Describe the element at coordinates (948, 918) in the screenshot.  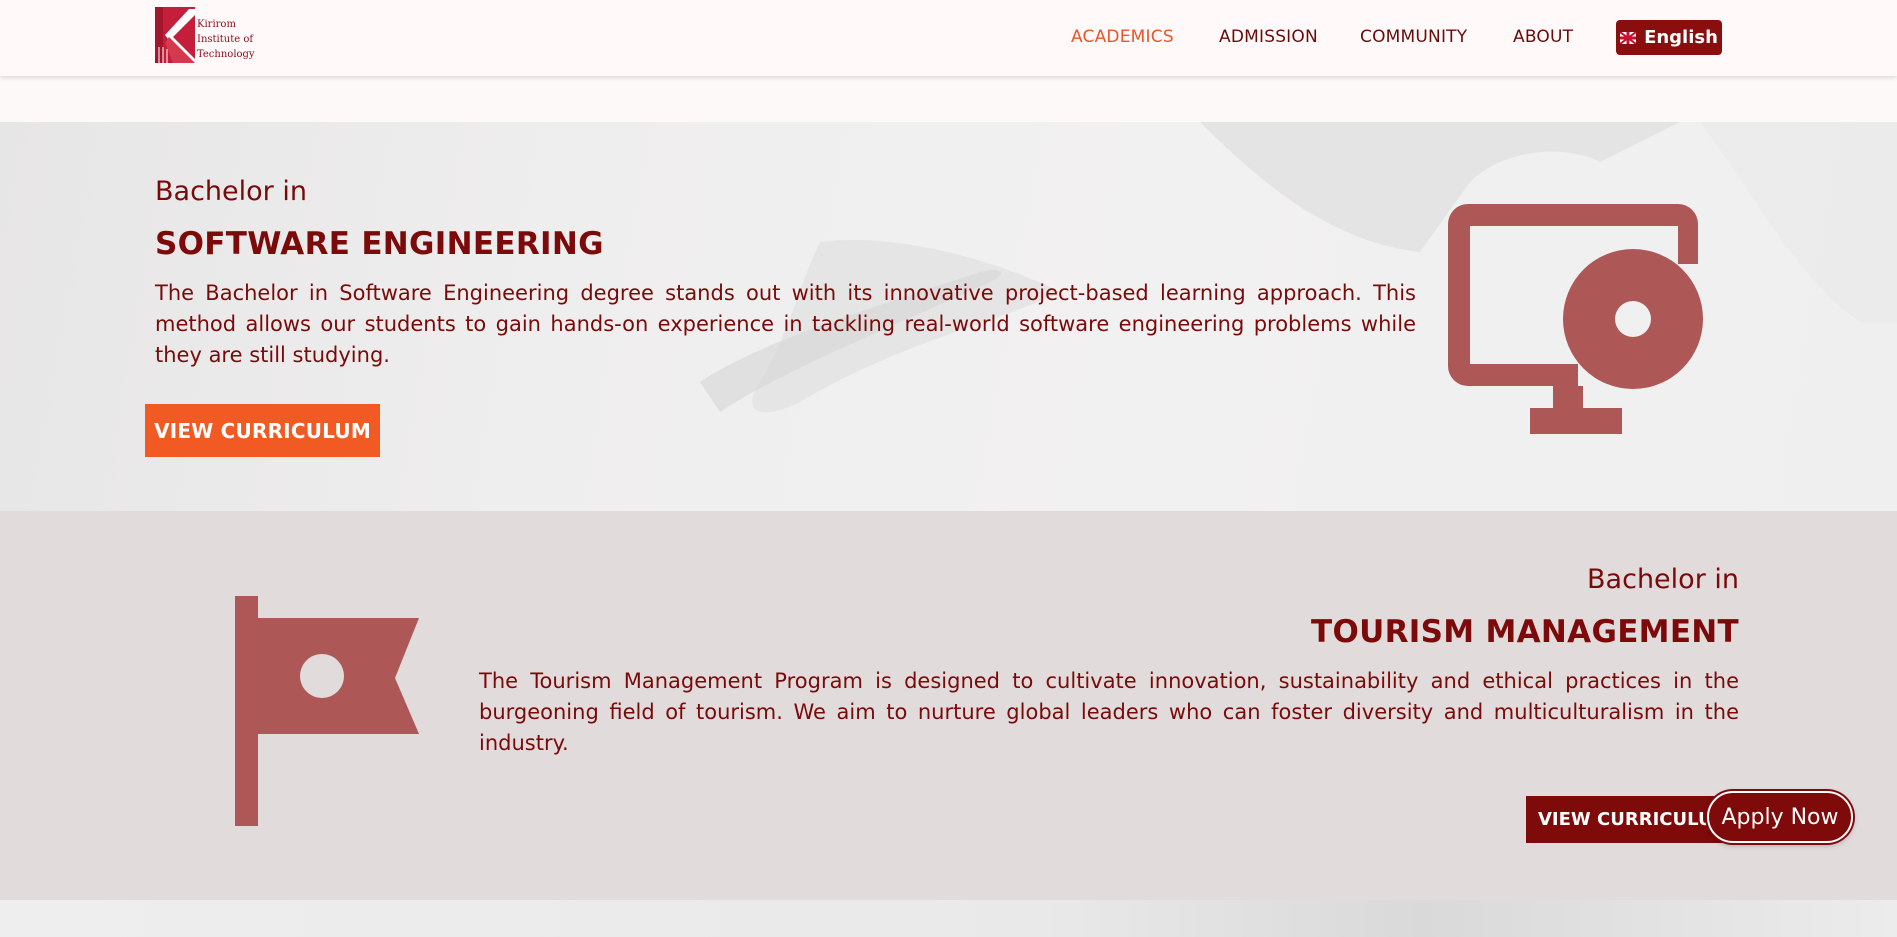
I see `next-section-preview` at that location.